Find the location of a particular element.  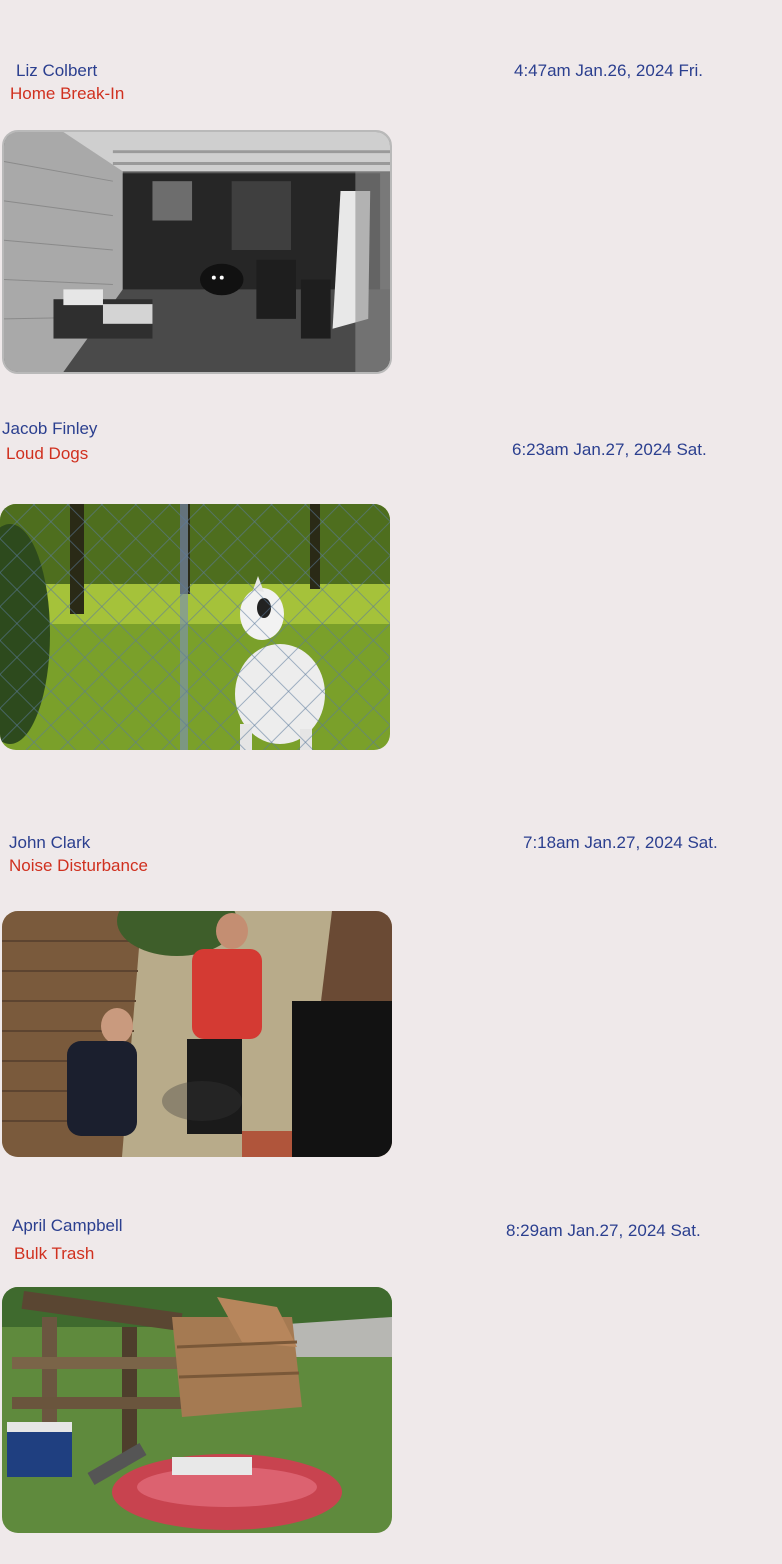

report-timestamp: 4:47am Jan.26, 2024 Fri. is located at coordinates (609, 70).